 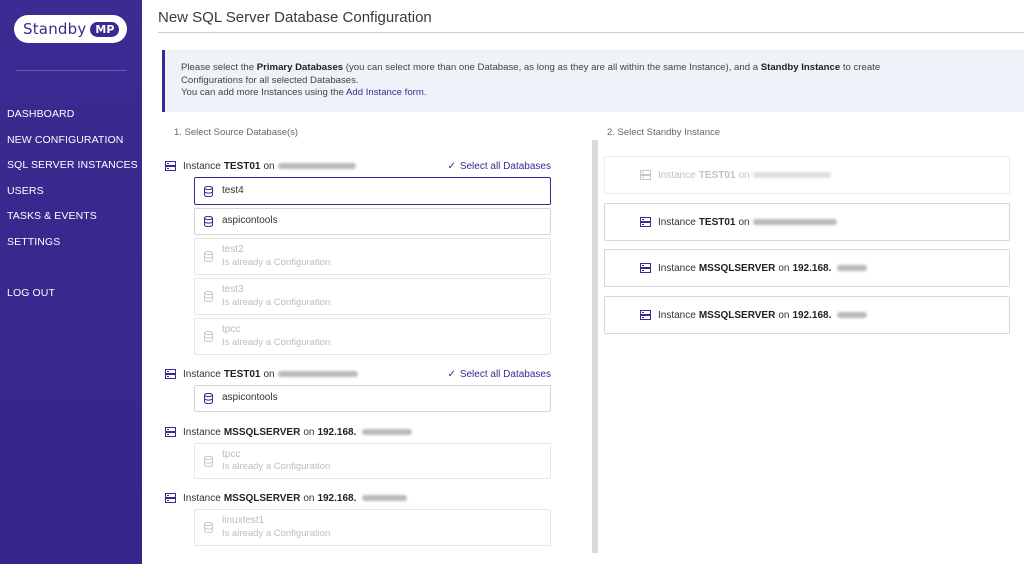 What do you see at coordinates (425, 93) in the screenshot?
I see `info-text: .` at bounding box center [425, 93].